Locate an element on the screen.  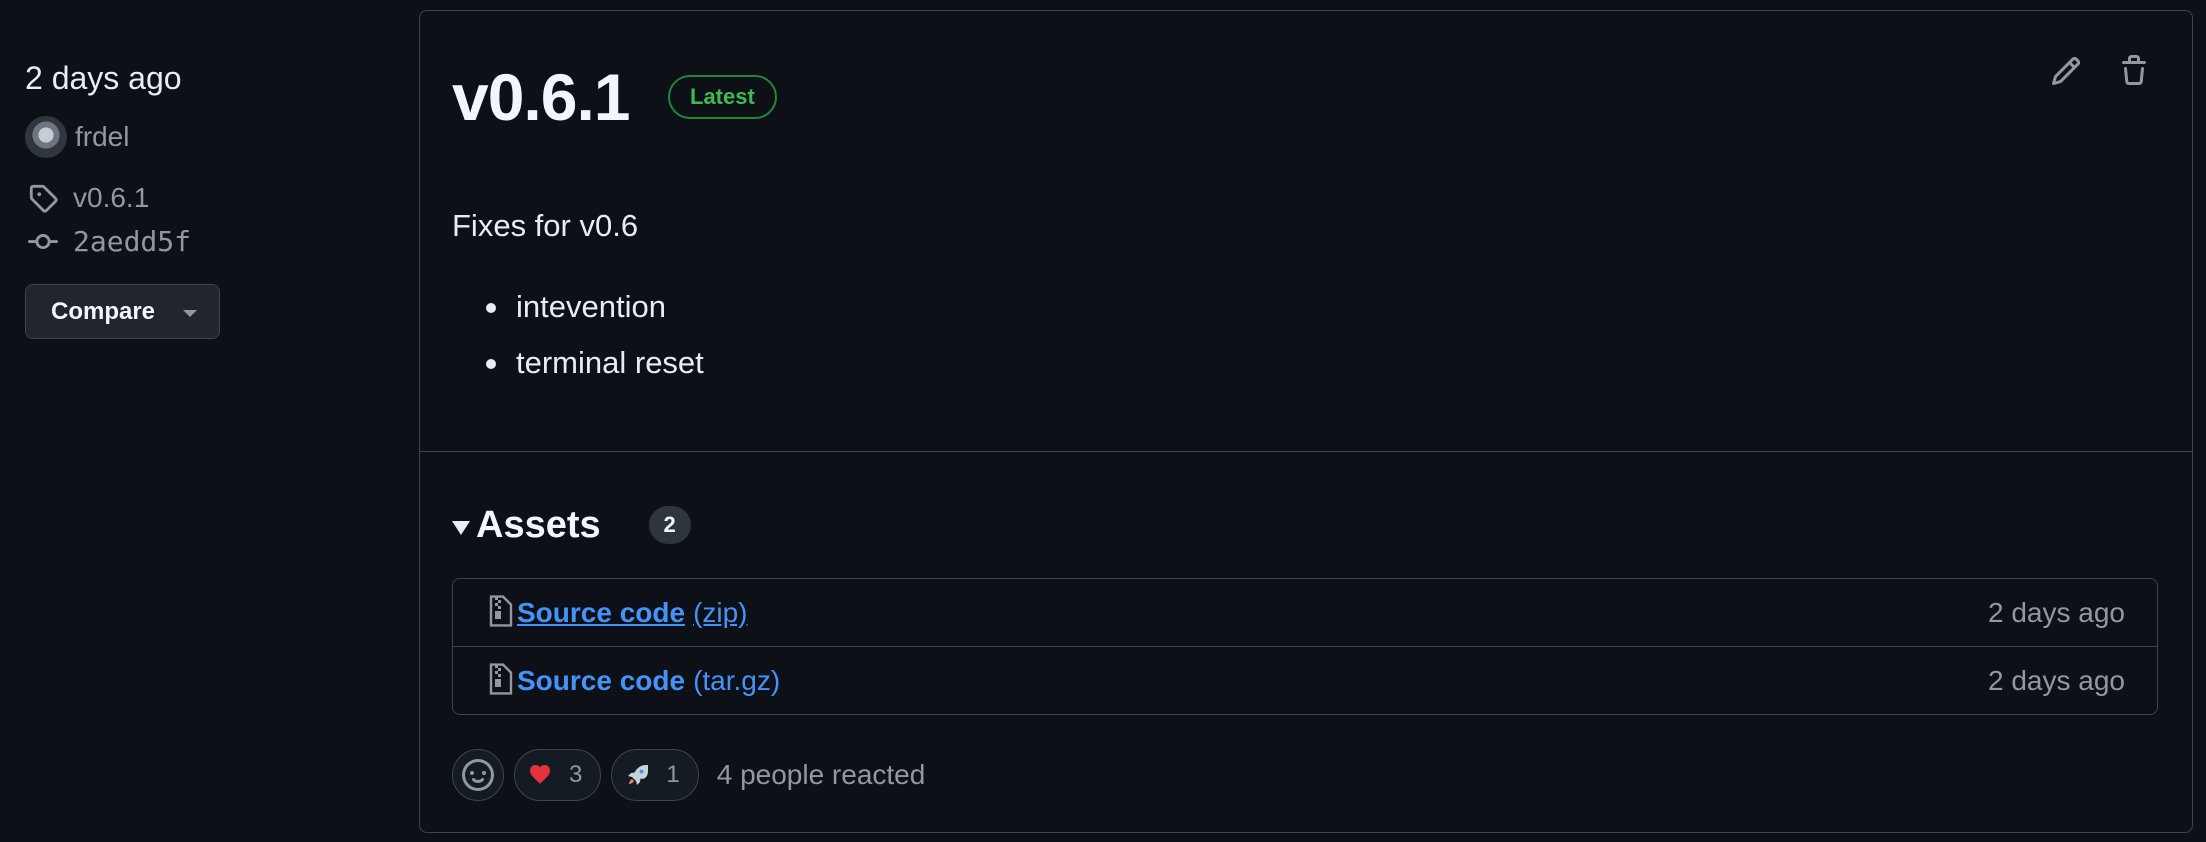
asset-ext: (zip) is located at coordinates (720, 612).